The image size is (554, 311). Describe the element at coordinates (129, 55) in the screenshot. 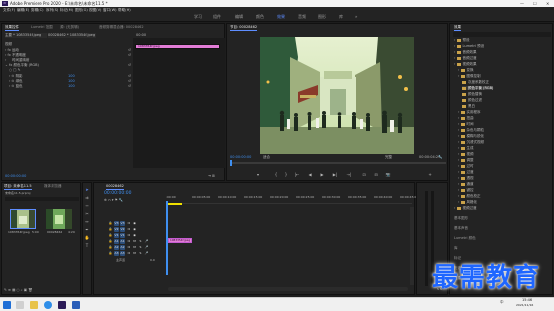

I see `reset-opacity-icon: ↺` at that location.